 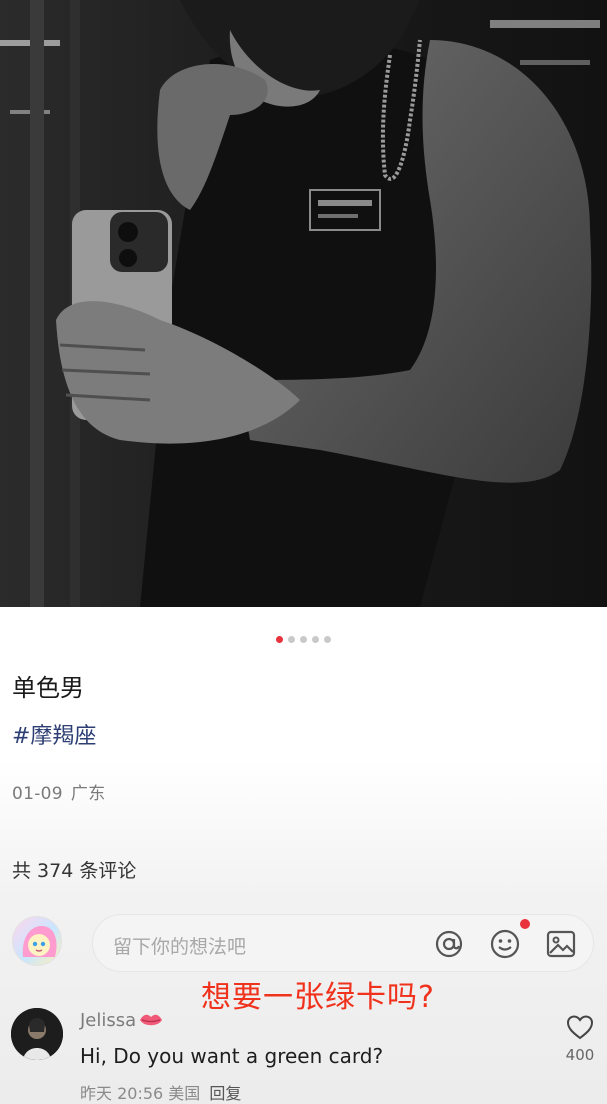 I want to click on commenter-name-row: Jelissa, so click(x=121, y=1020).